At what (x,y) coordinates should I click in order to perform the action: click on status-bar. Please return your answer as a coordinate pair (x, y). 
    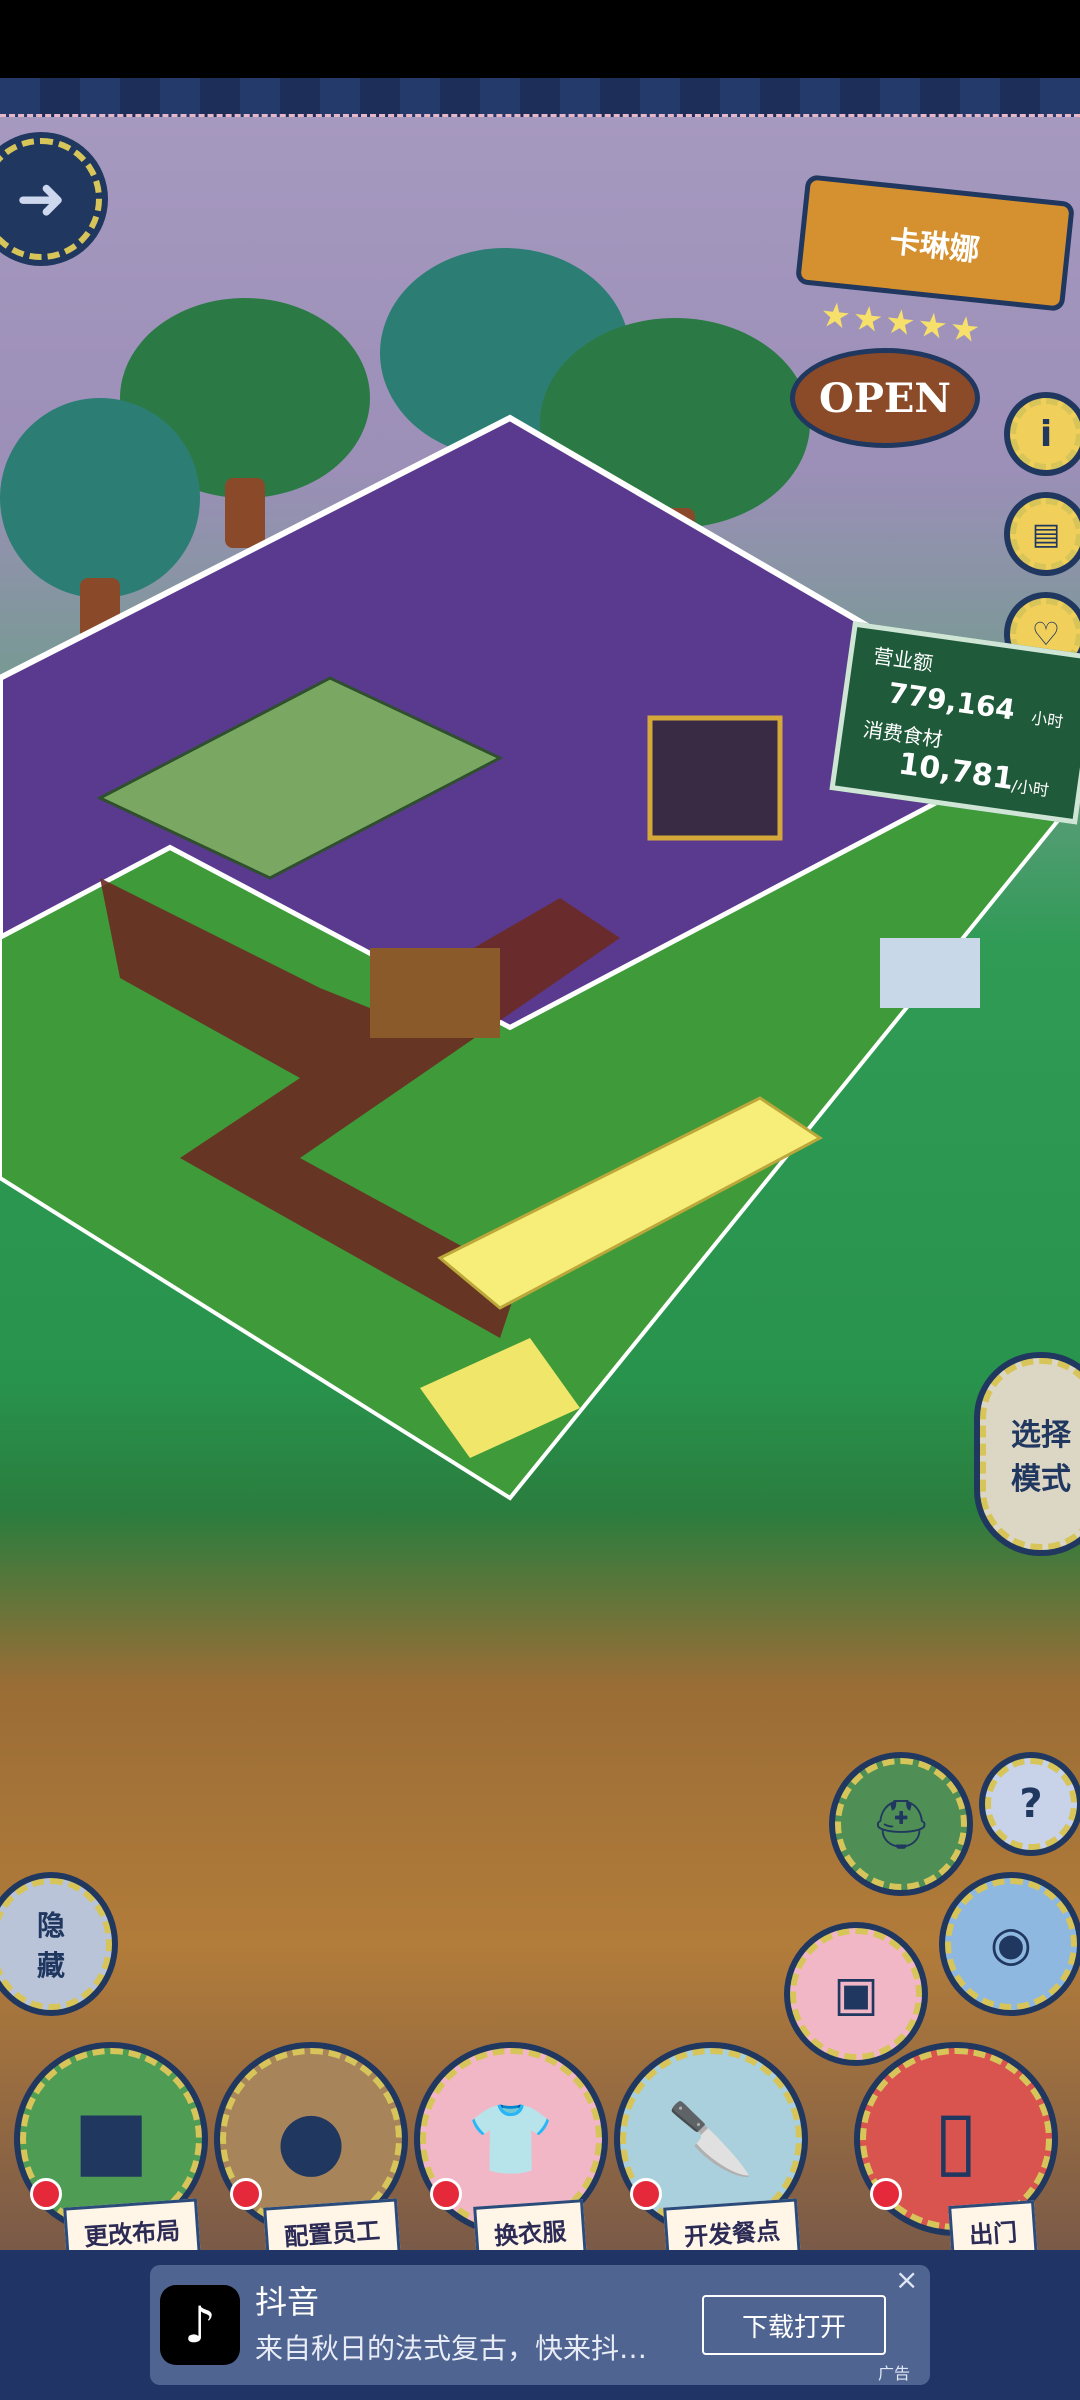
    Looking at the image, I should click on (540, 39).